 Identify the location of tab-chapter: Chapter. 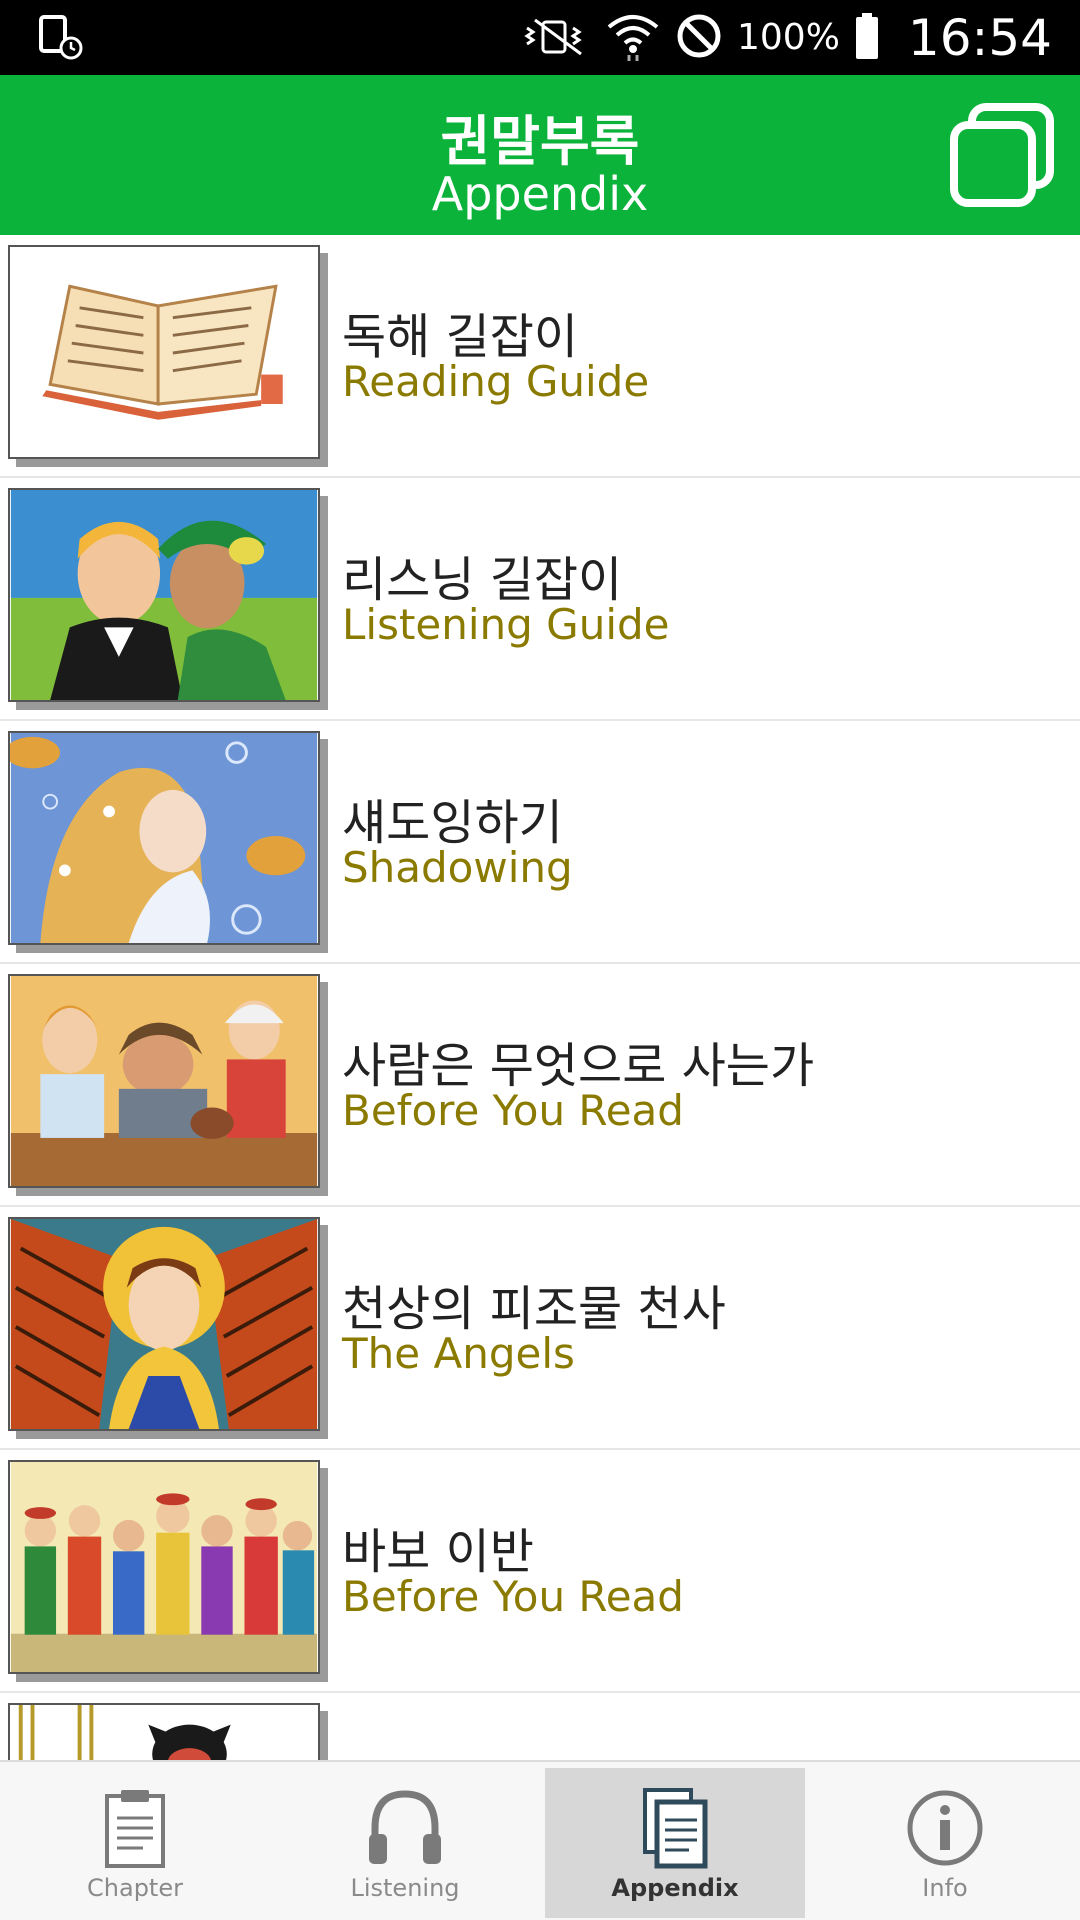
(135, 1843).